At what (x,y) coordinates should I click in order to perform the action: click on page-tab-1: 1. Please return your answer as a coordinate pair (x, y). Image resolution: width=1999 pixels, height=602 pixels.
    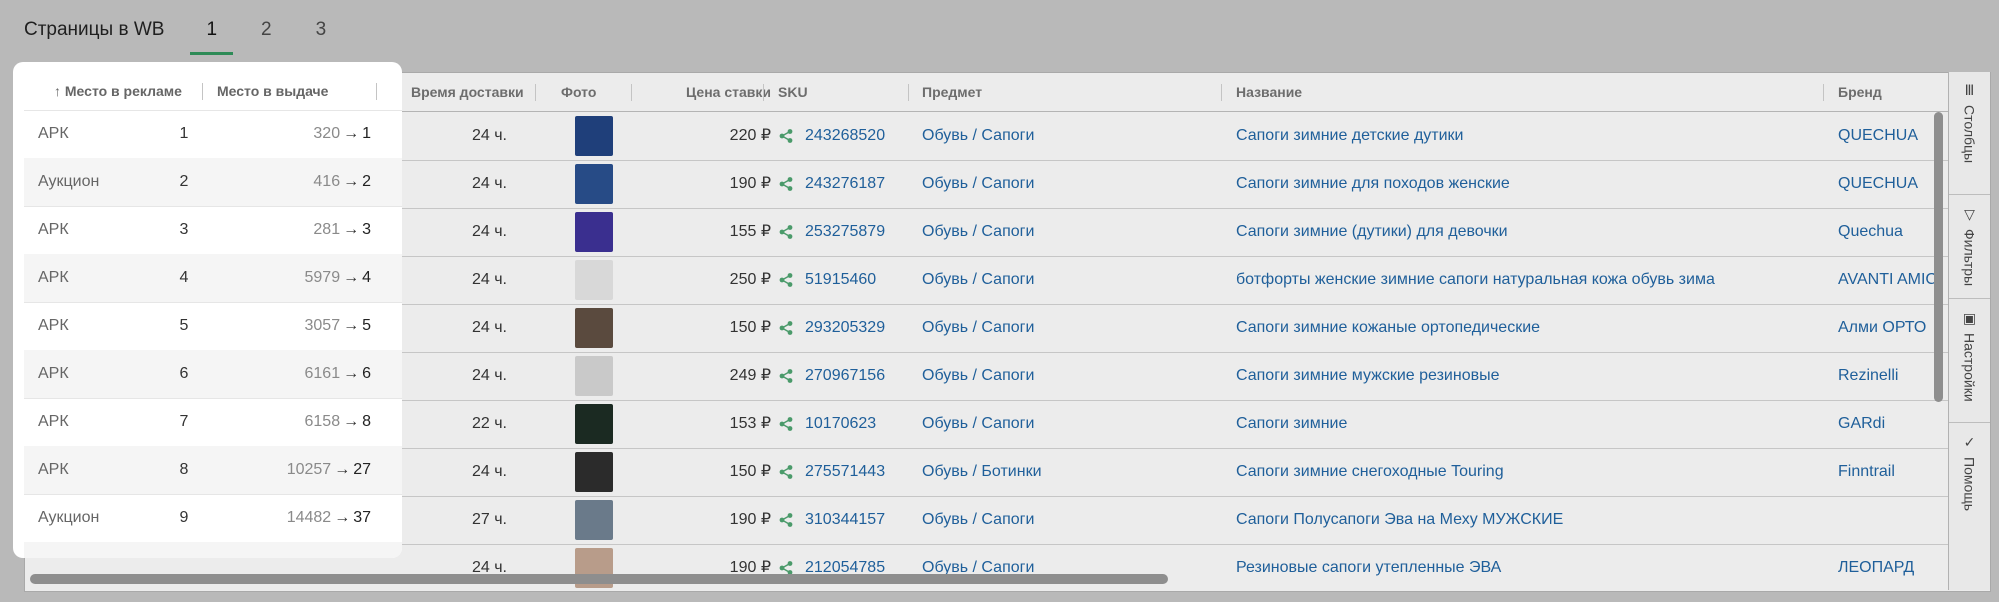
    Looking at the image, I should click on (211, 37).